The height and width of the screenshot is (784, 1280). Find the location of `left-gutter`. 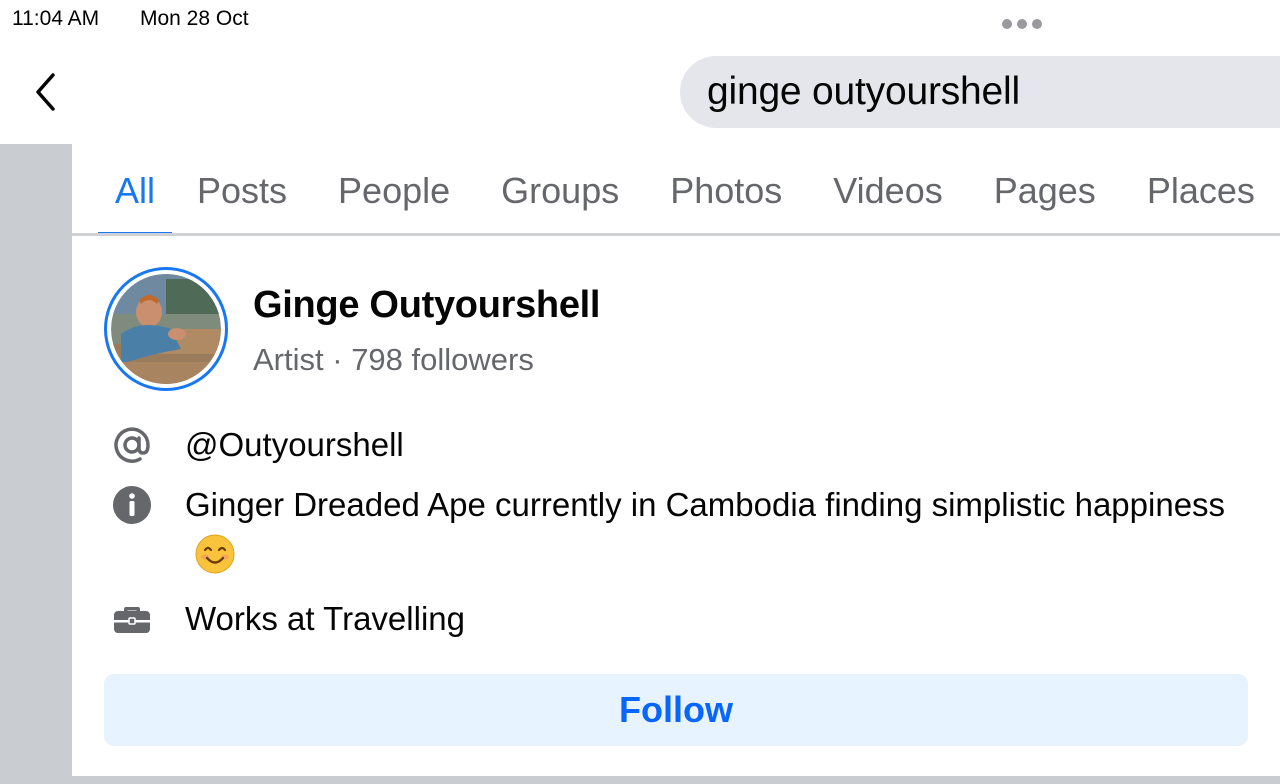

left-gutter is located at coordinates (36, 464).